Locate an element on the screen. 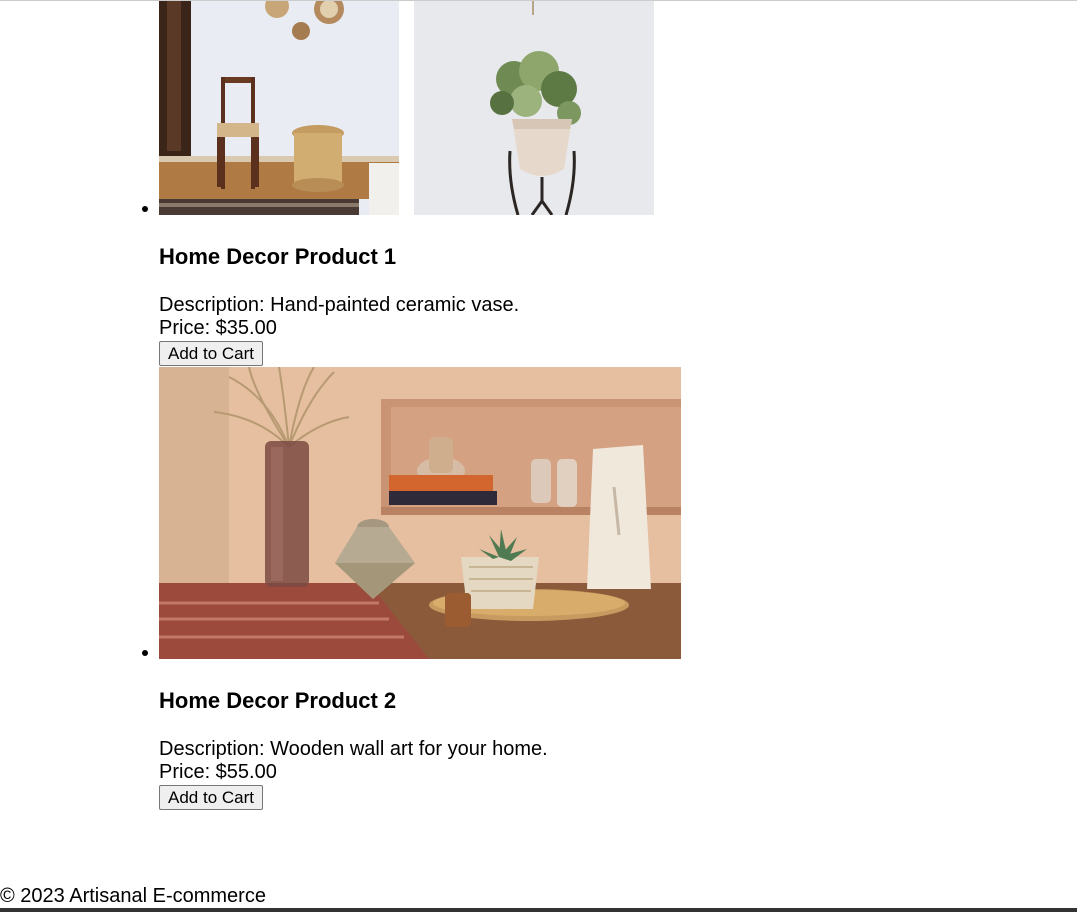  product-1-description: Description: Hand-painted ceramic vase. is located at coordinates (339, 305).